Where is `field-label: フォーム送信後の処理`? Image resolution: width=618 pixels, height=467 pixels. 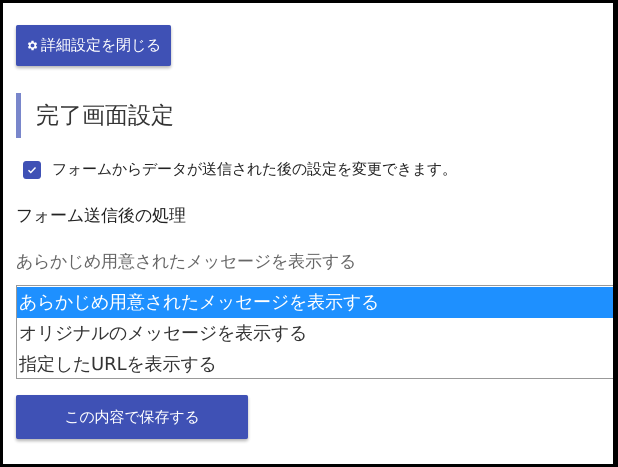
field-label: フォーム送信後の処理 is located at coordinates (101, 216).